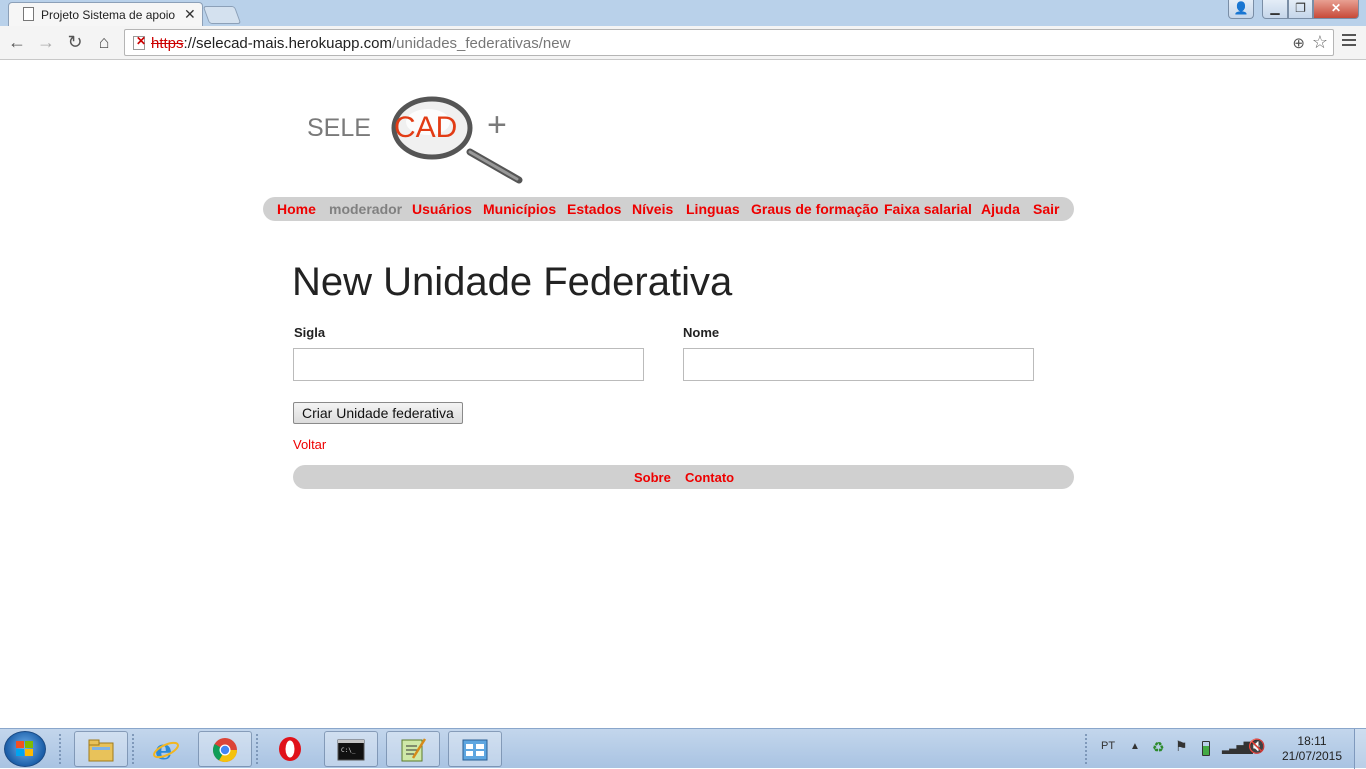  Describe the element at coordinates (442, 209) in the screenshot. I see `nav-usuarios: Usuários` at that location.